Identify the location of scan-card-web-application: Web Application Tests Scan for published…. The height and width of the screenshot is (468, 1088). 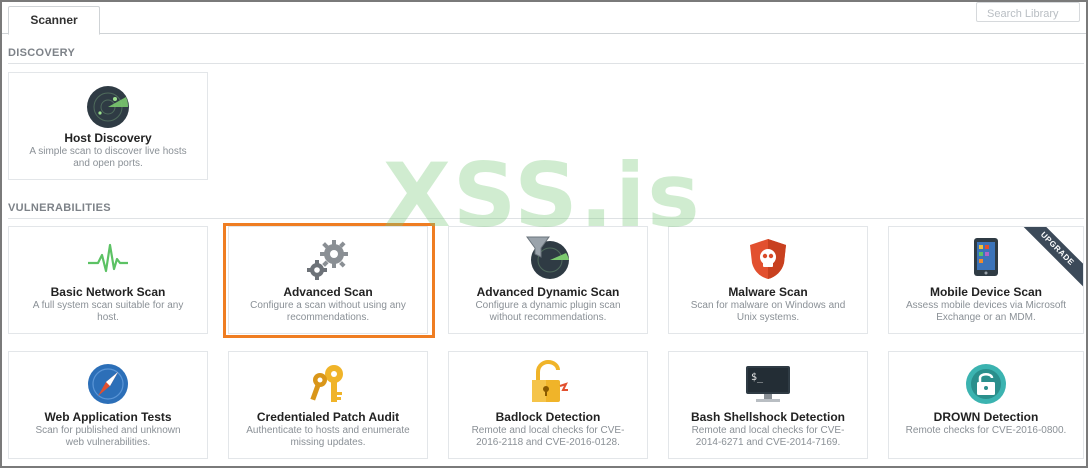
(108, 405).